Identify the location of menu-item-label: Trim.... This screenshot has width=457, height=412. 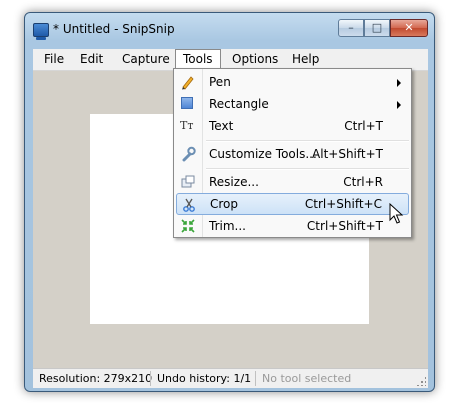
(227, 226).